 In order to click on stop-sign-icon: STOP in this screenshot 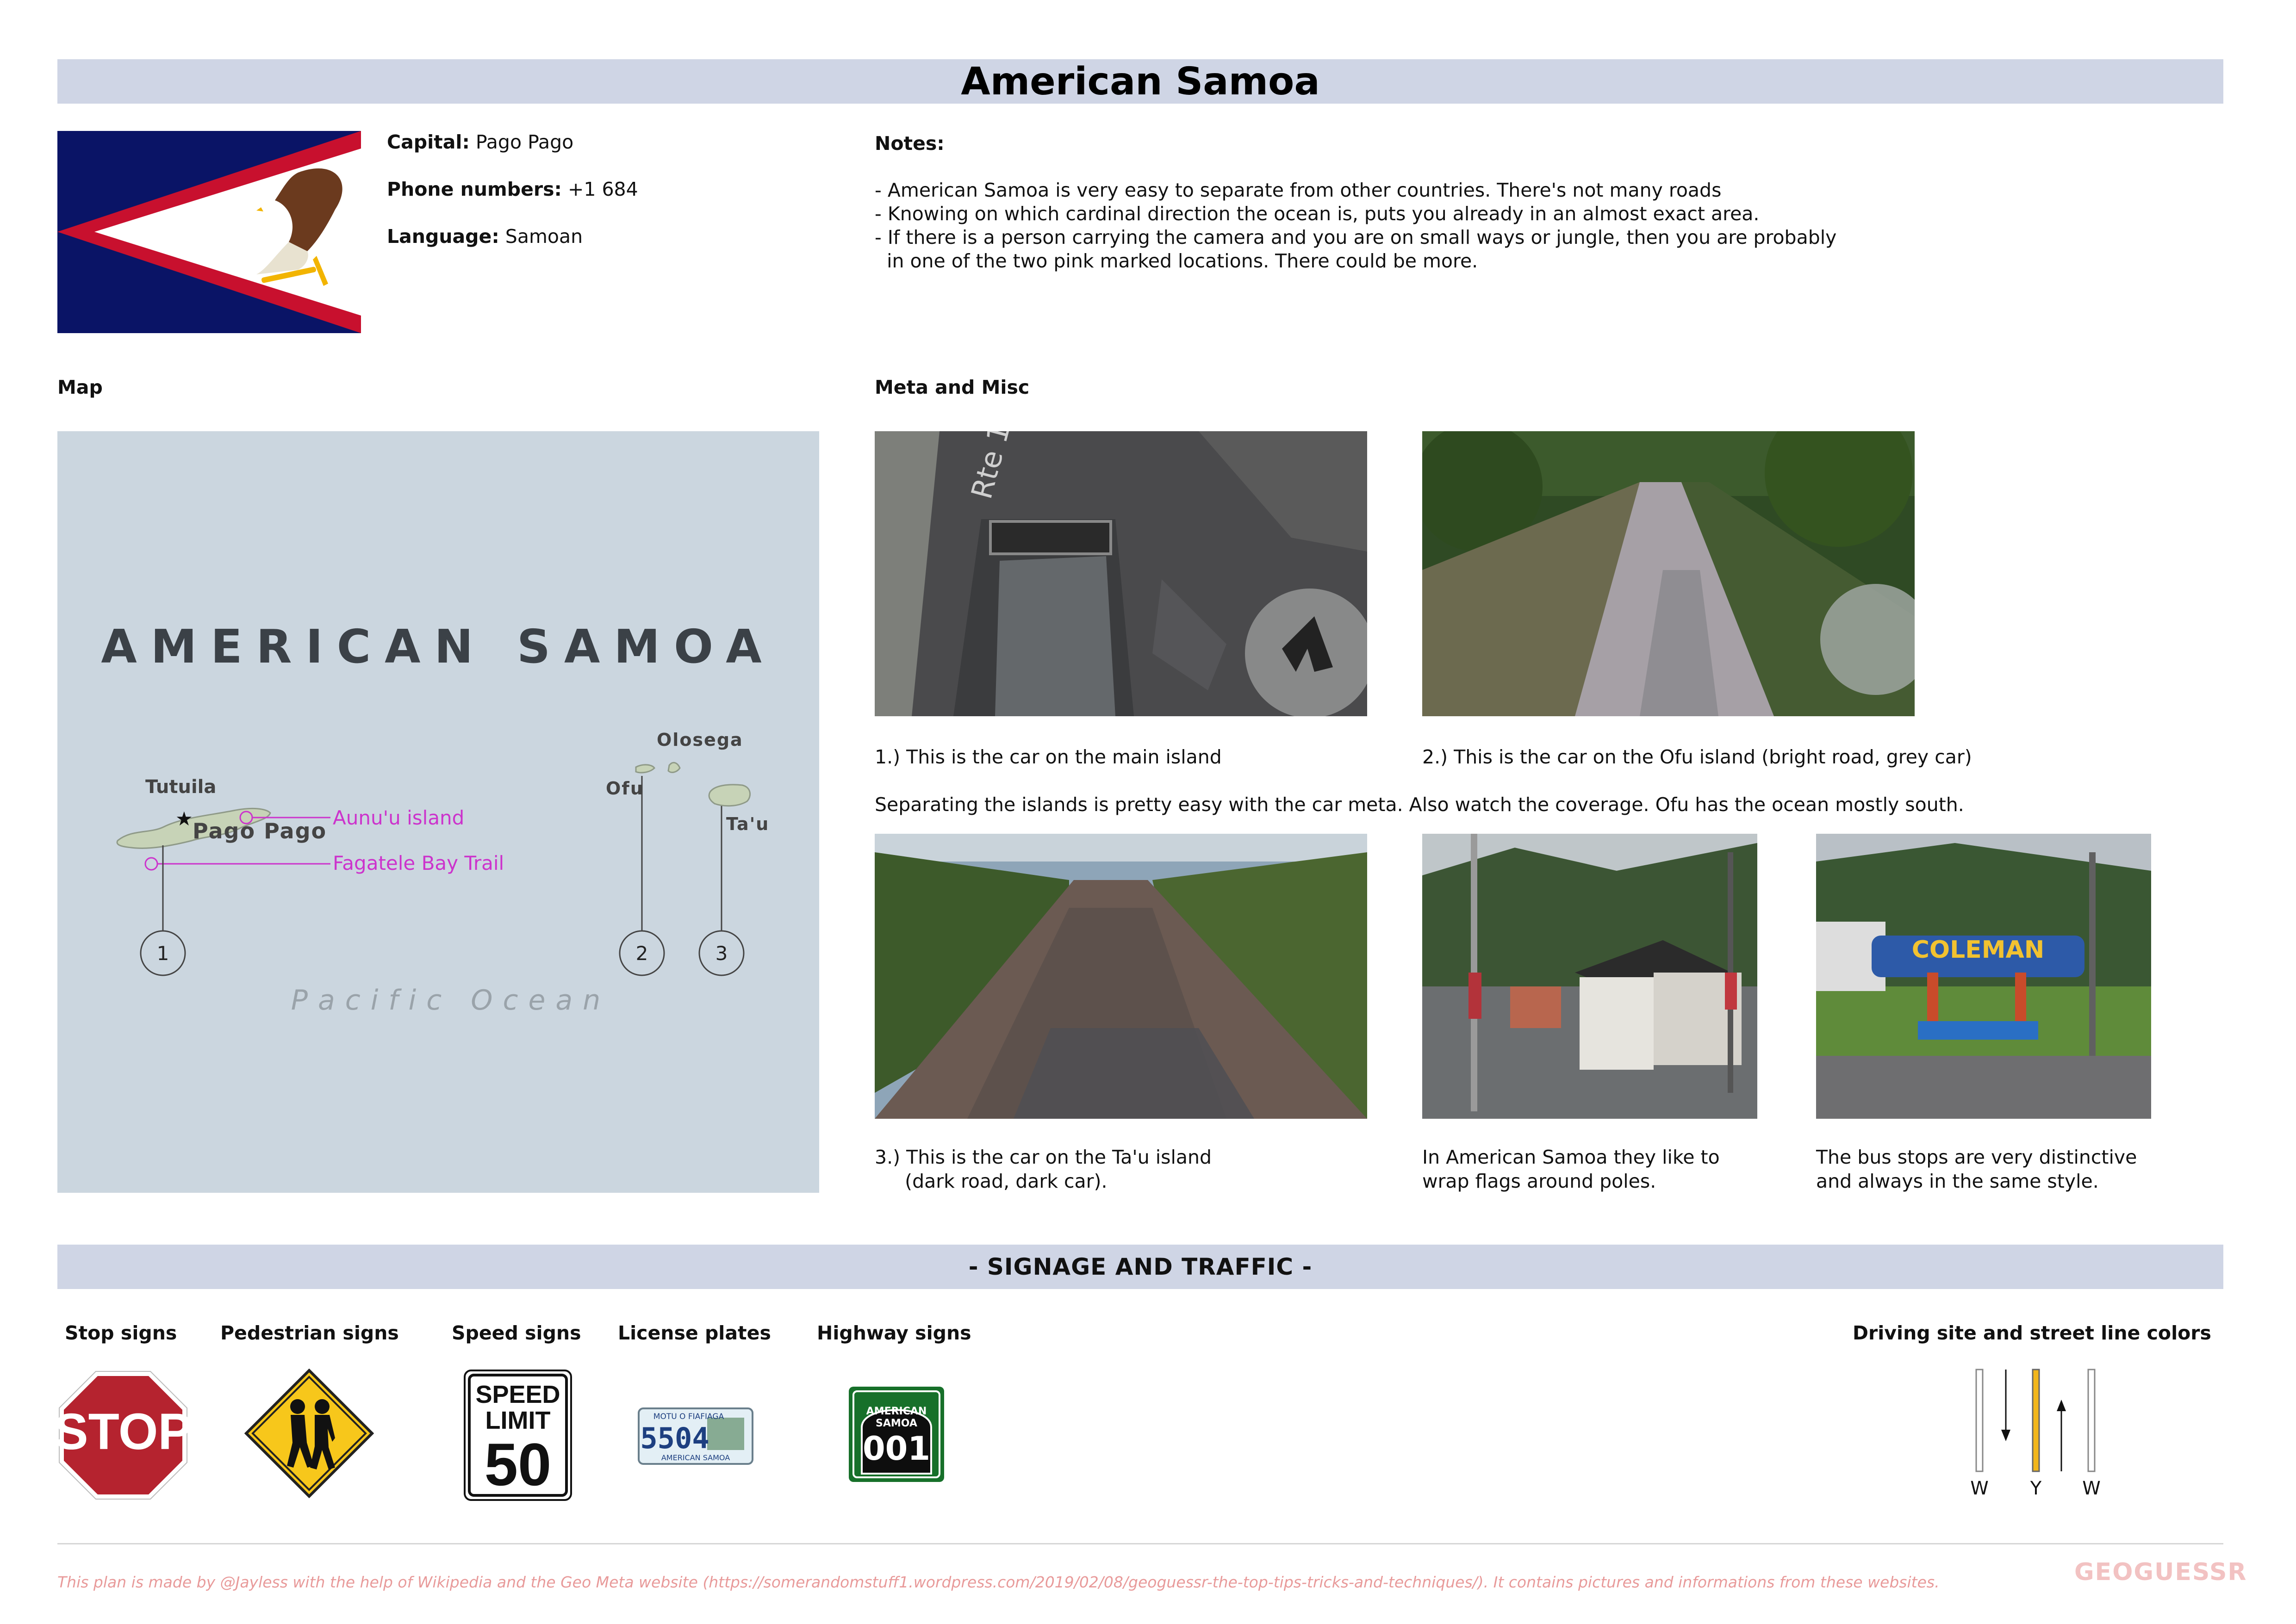, I will do `click(123, 1435)`.